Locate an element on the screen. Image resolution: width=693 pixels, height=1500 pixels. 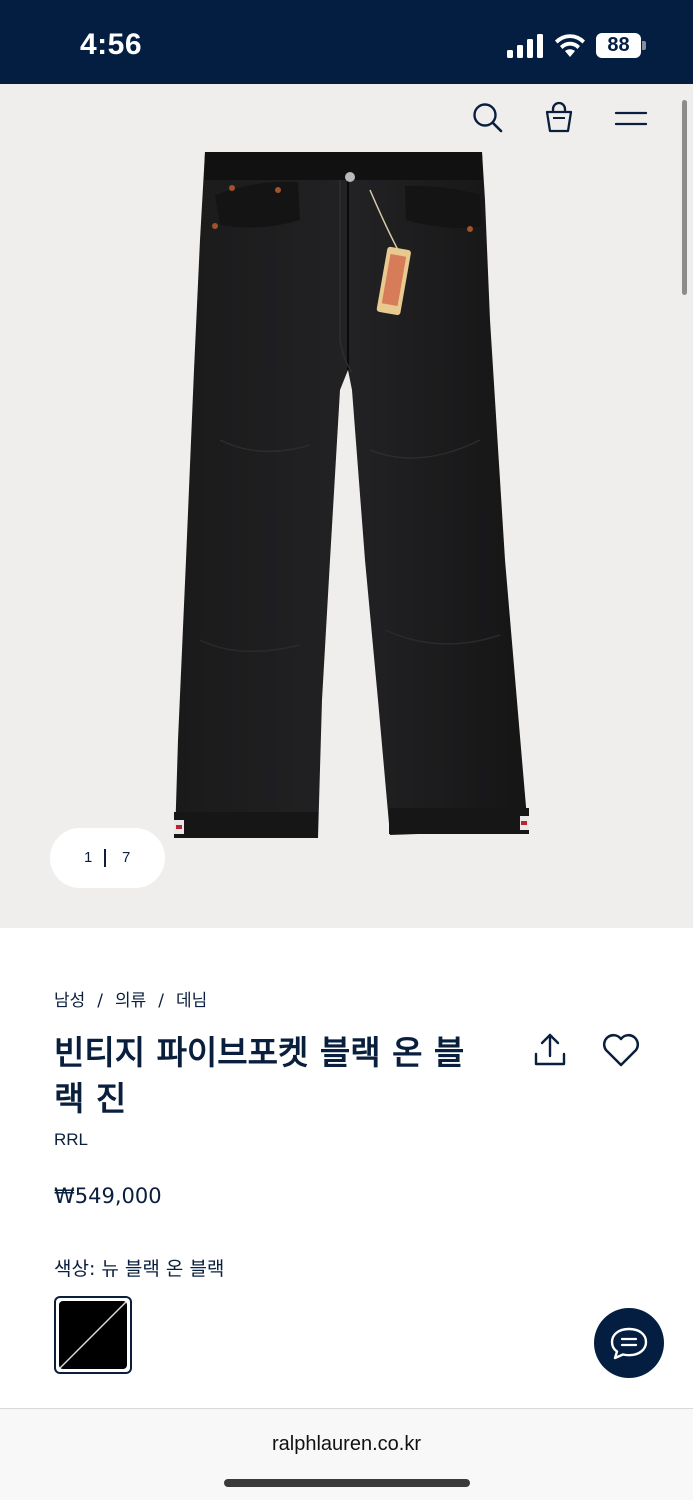
breadcrumb-item-clothing: 의류 is located at coordinates (130, 1001).